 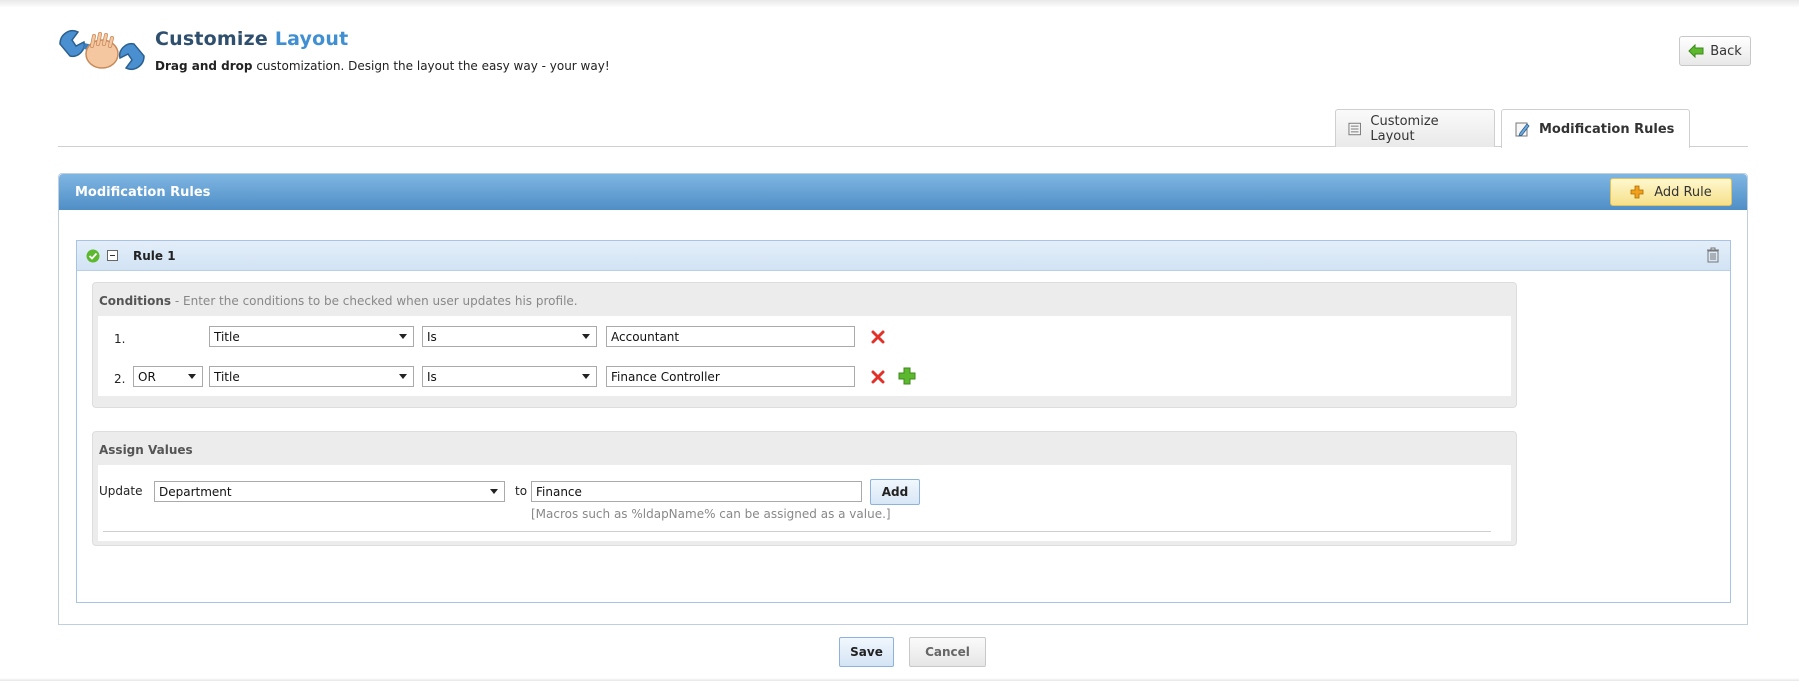 What do you see at coordinates (329, 491) in the screenshot?
I see `assign-field-select: Department` at bounding box center [329, 491].